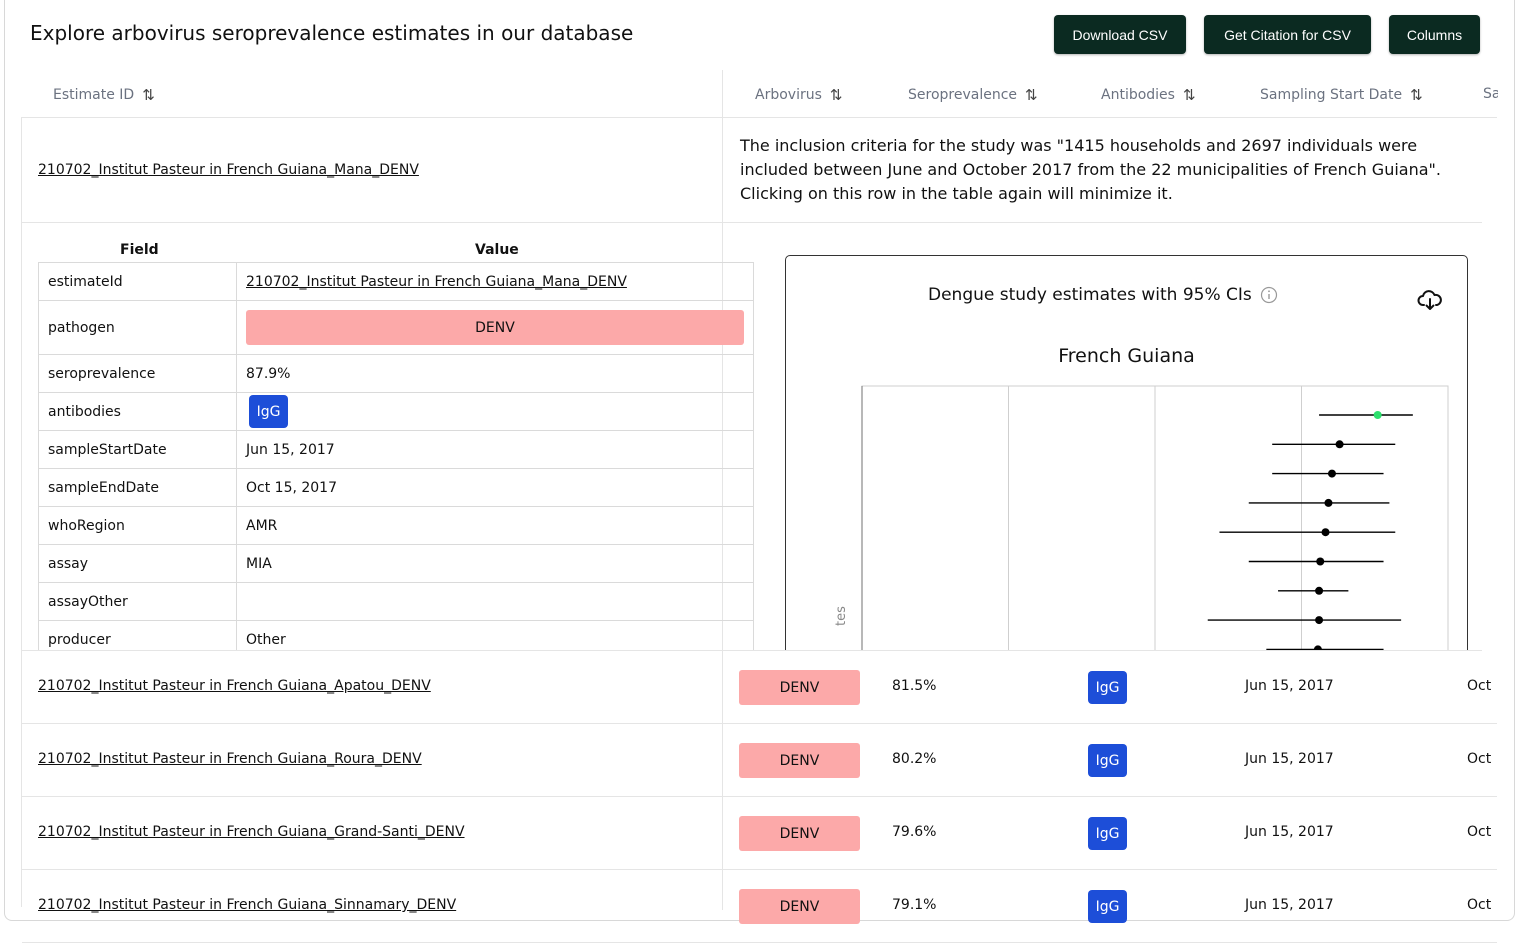  What do you see at coordinates (495, 487) in the screenshot?
I see `detail-value: Oct 15, 2017` at bounding box center [495, 487].